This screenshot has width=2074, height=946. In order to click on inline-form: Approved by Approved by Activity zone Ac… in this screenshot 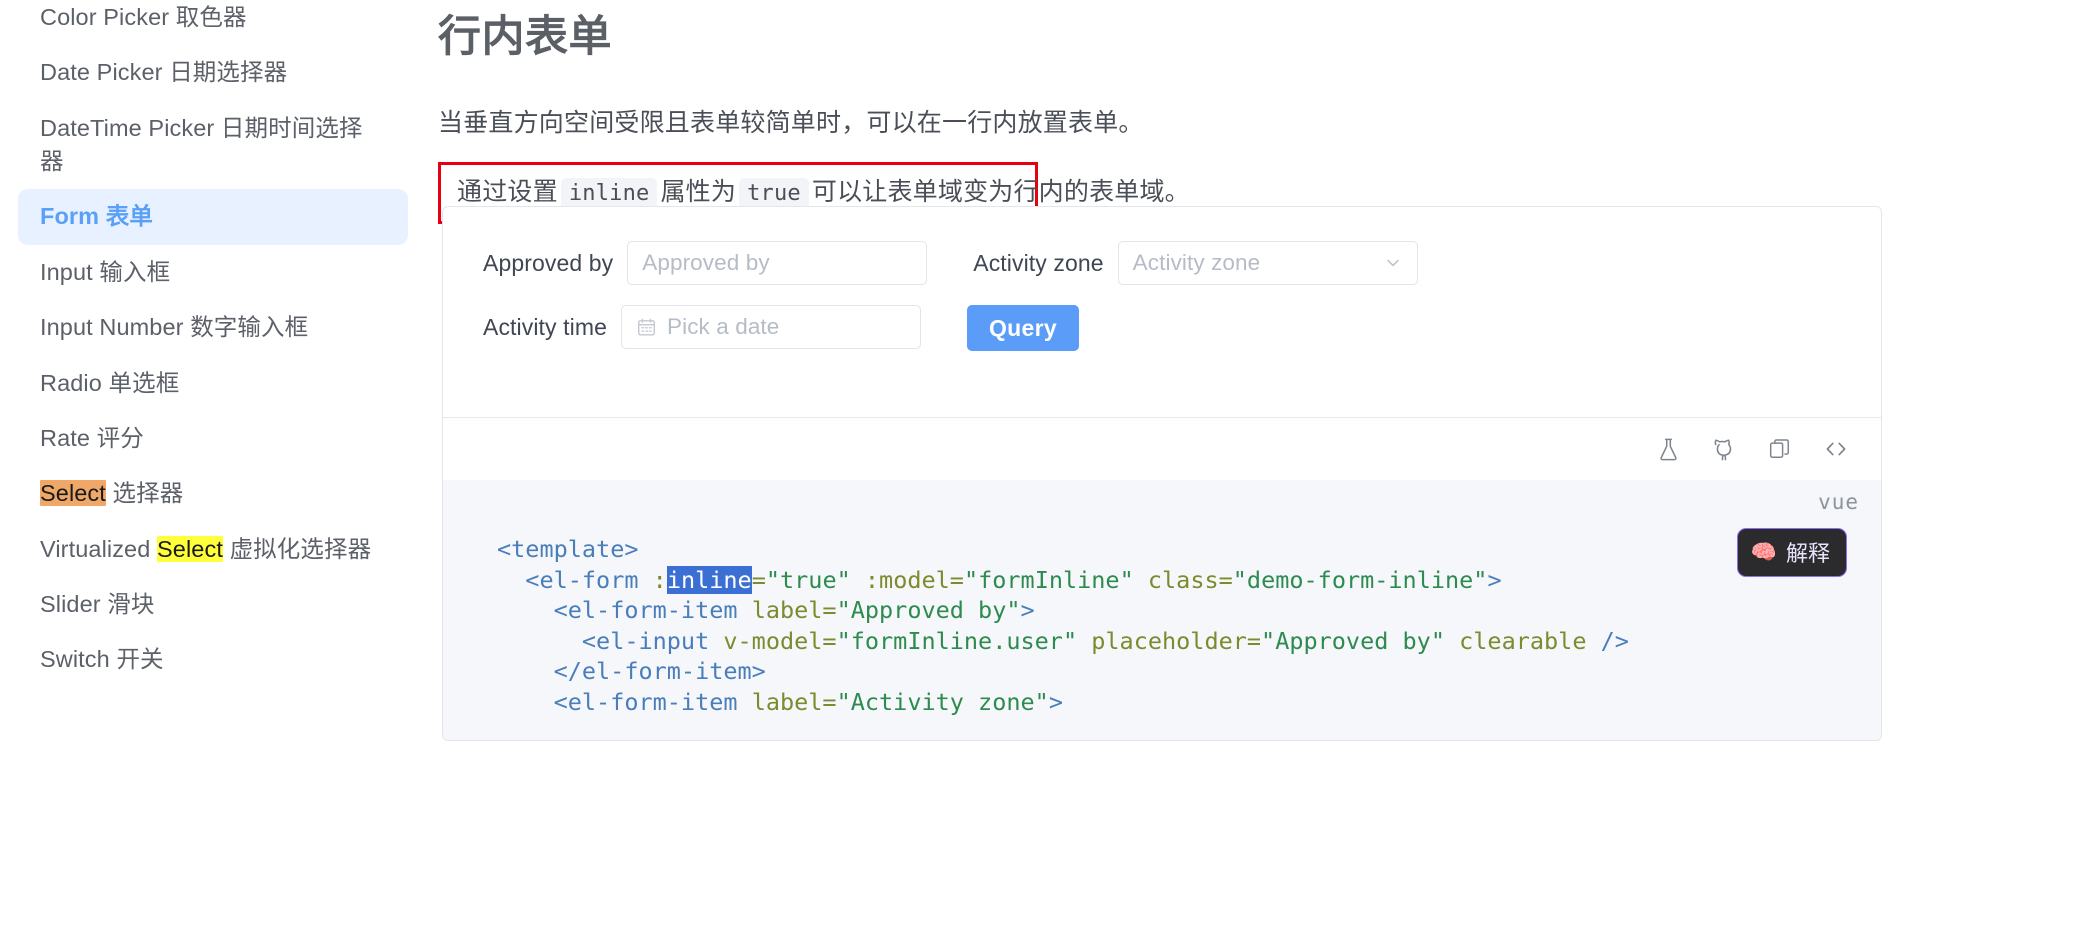, I will do `click(1162, 306)`.